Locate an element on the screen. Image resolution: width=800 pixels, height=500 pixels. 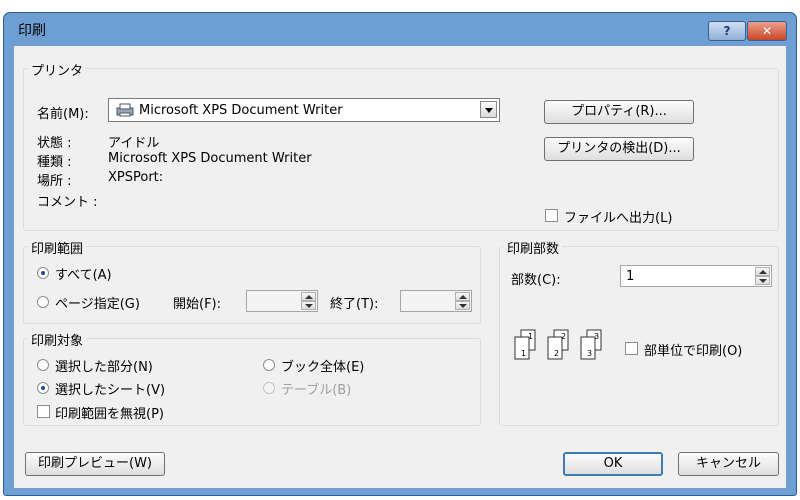
status-label: 状態 : is located at coordinates (54, 143).